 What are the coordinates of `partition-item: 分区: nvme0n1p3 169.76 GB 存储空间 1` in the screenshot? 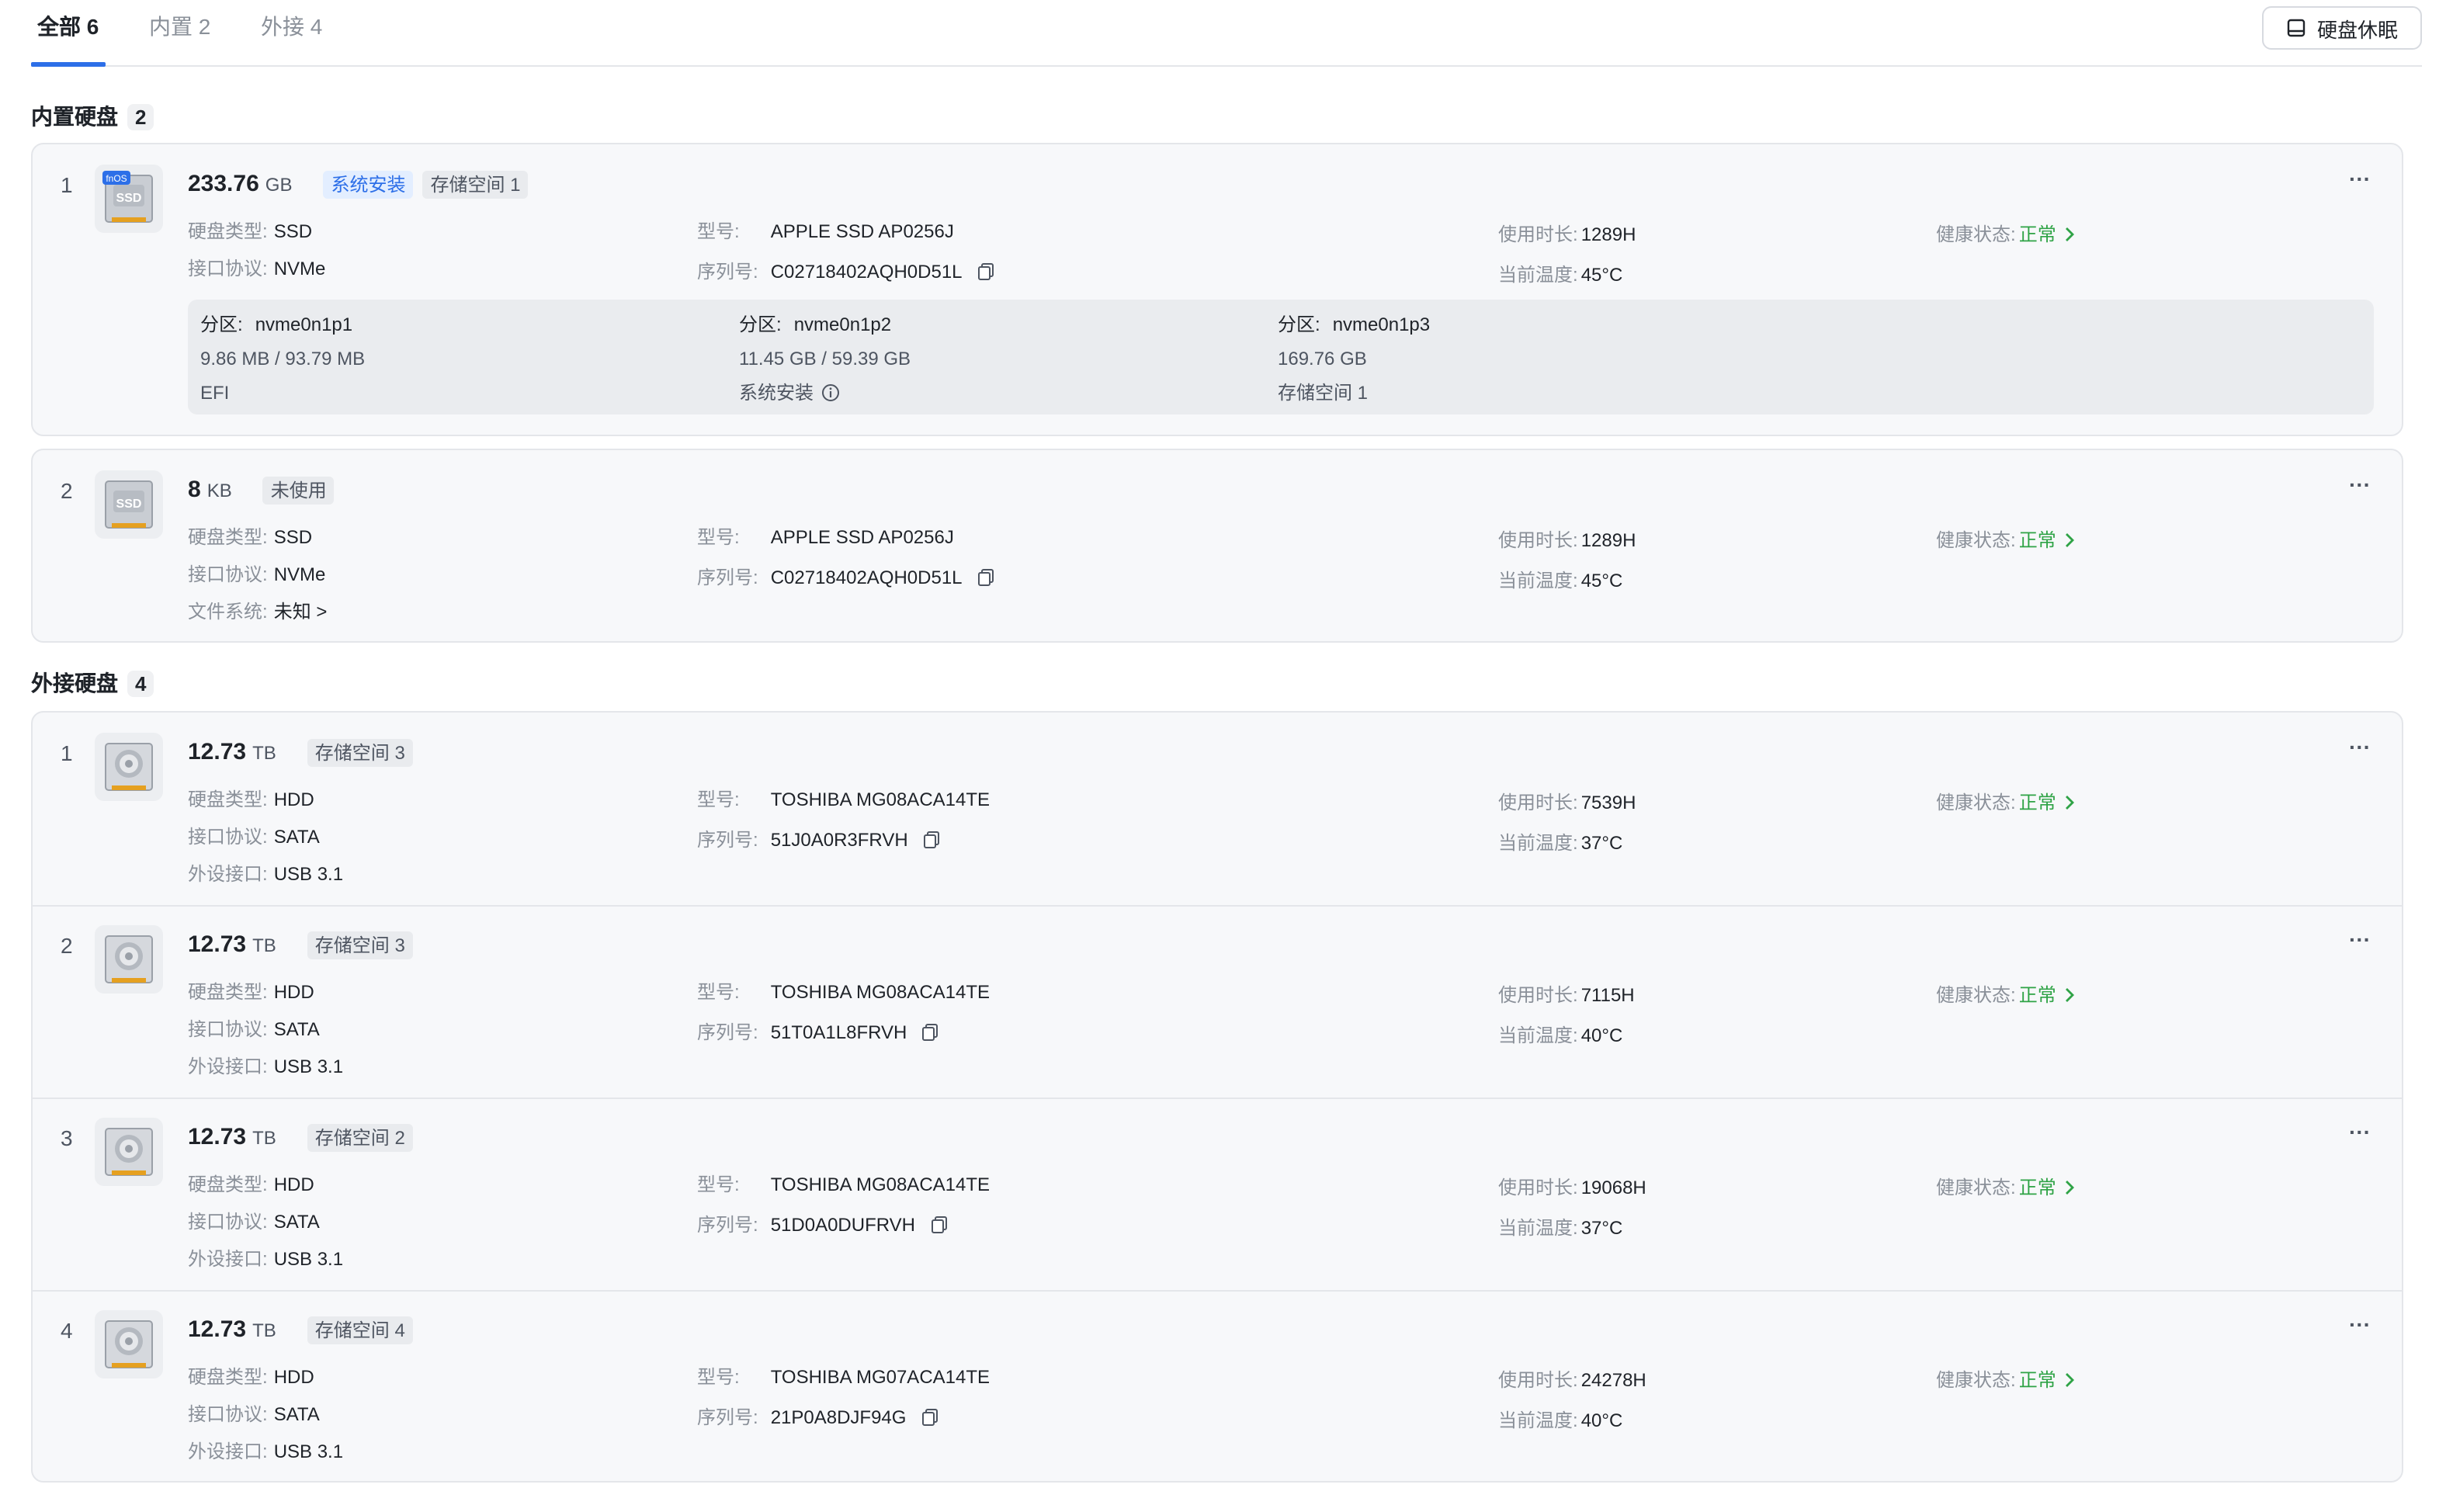 It's located at (1354, 358).